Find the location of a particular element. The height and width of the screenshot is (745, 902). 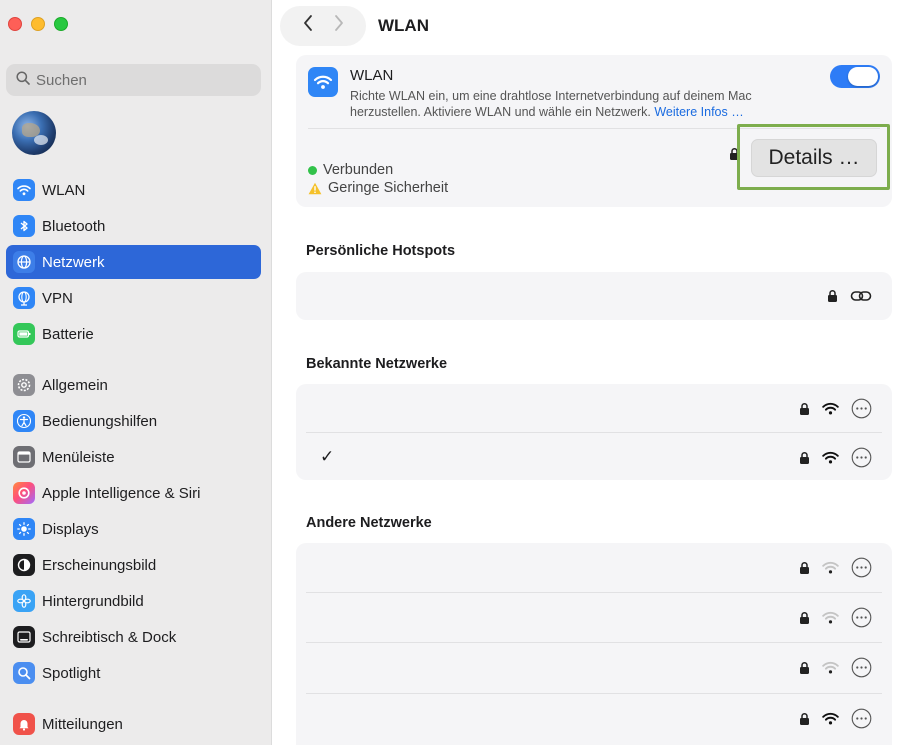

sidebar-item-hintergrundbild: Hintergrundbild is located at coordinates (133, 601).